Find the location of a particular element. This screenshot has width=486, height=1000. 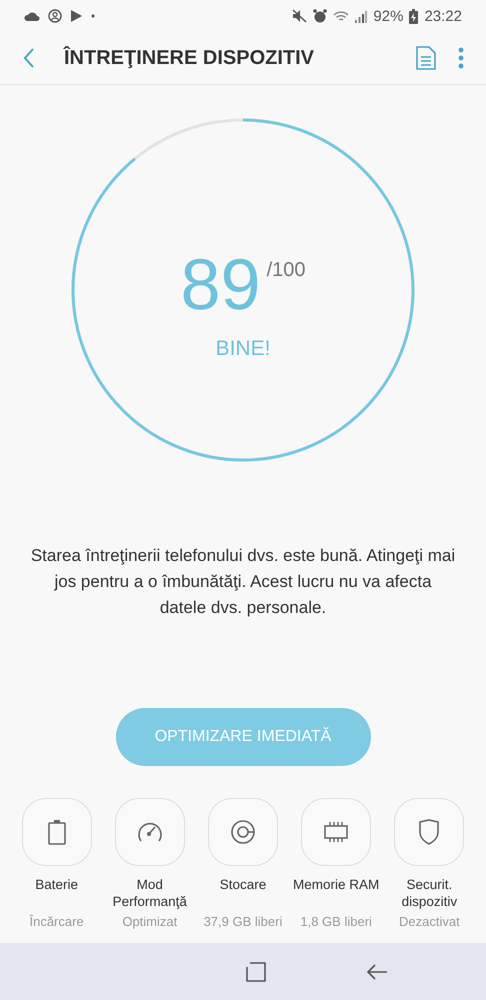

tile-status: Dezactivat is located at coordinates (429, 921).